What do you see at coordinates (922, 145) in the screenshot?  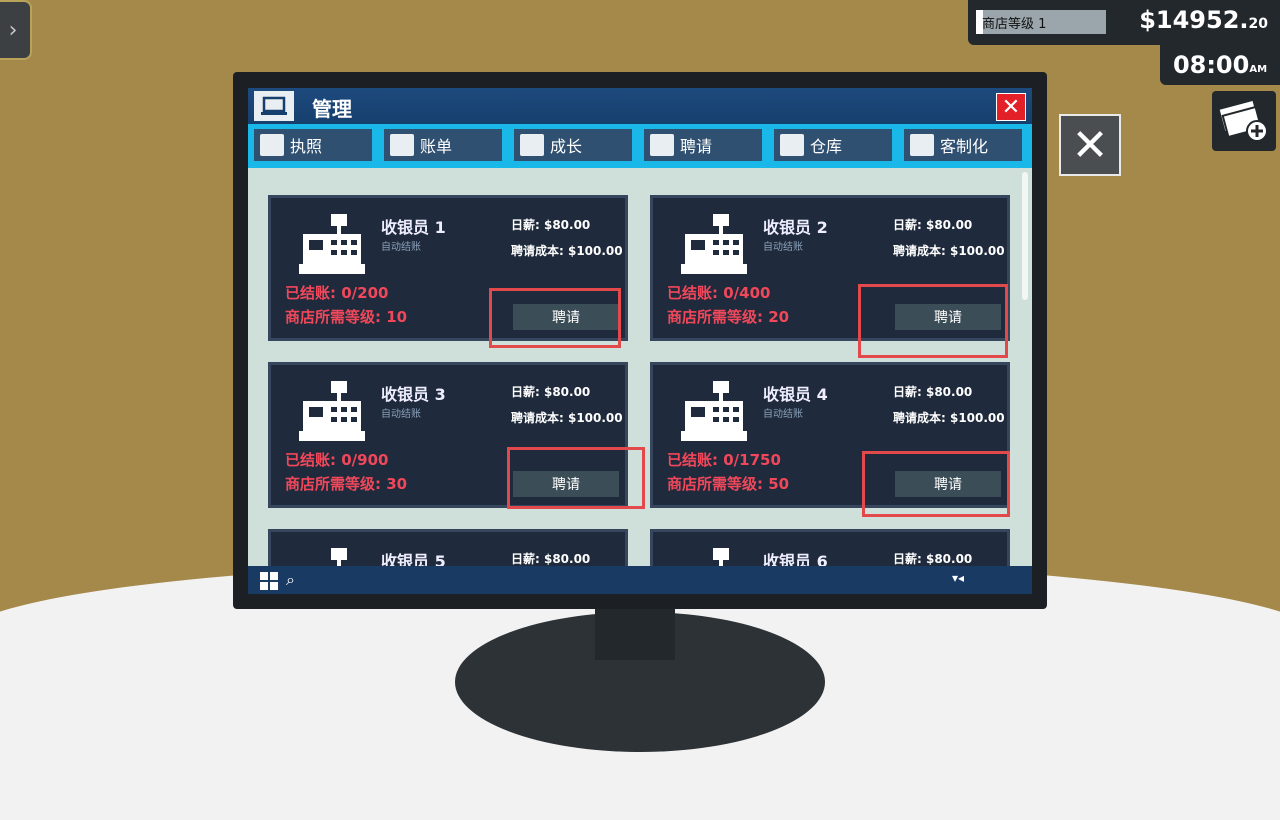 I see `customize-icon` at bounding box center [922, 145].